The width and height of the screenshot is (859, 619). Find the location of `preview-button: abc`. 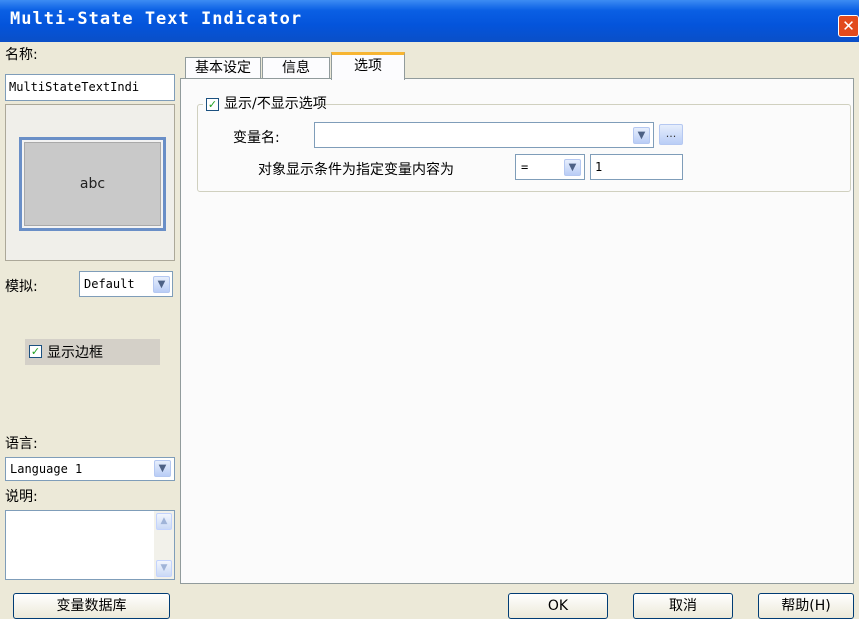

preview-button: abc is located at coordinates (92, 184).